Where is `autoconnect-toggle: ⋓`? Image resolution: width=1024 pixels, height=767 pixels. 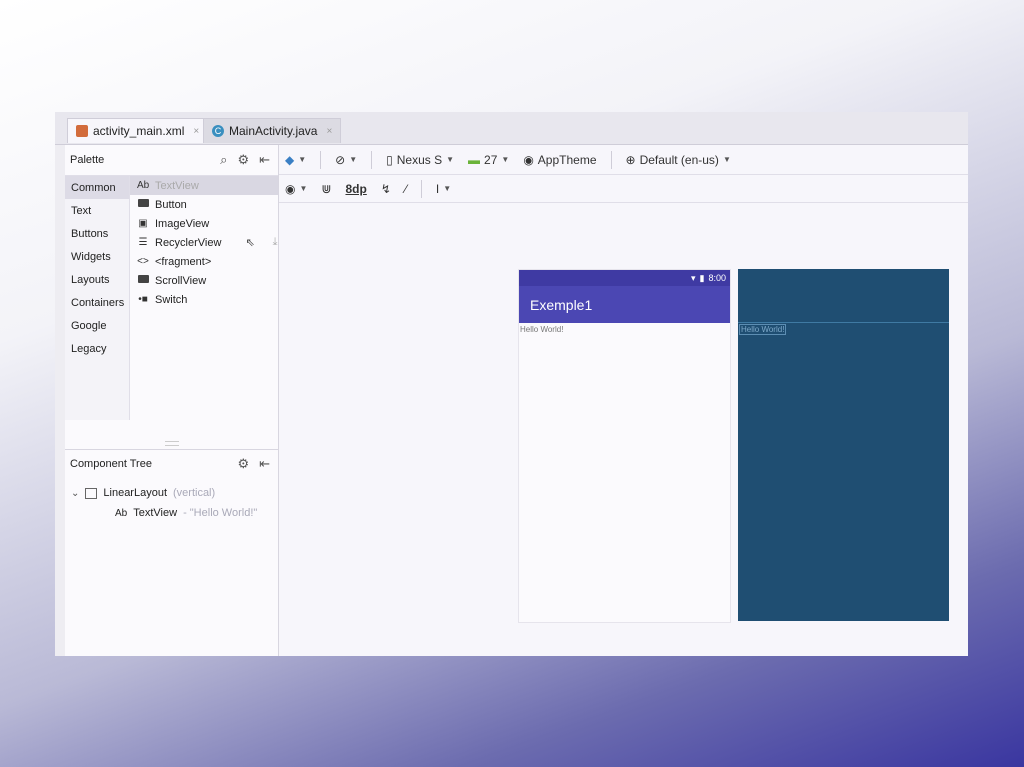
autoconnect-toggle: ⋓ is located at coordinates (326, 189).